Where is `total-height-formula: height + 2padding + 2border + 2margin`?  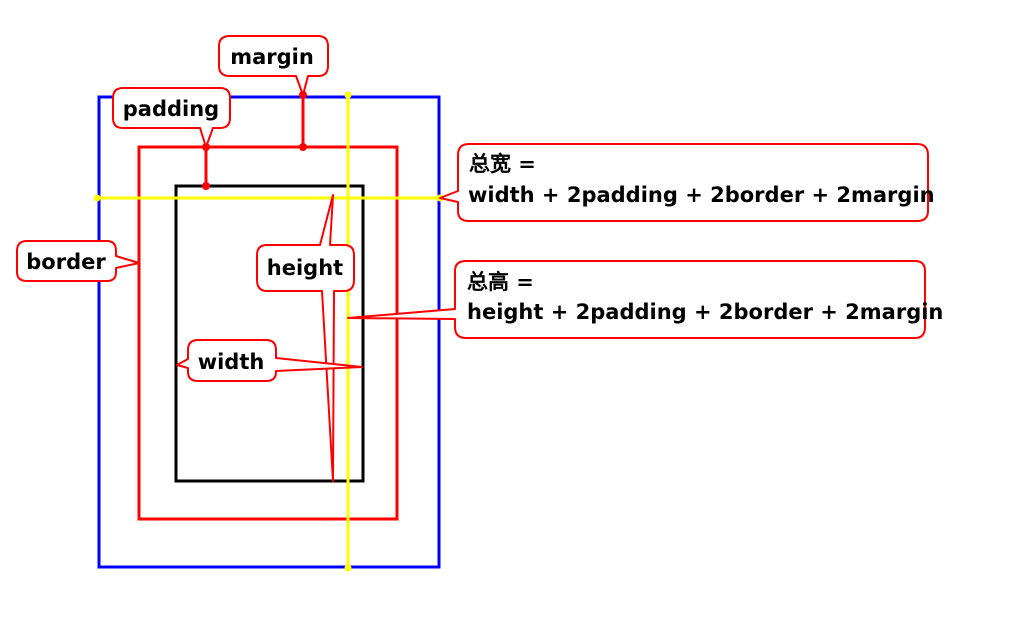
total-height-formula: height + 2padding + 2border + 2margin is located at coordinates (705, 312).